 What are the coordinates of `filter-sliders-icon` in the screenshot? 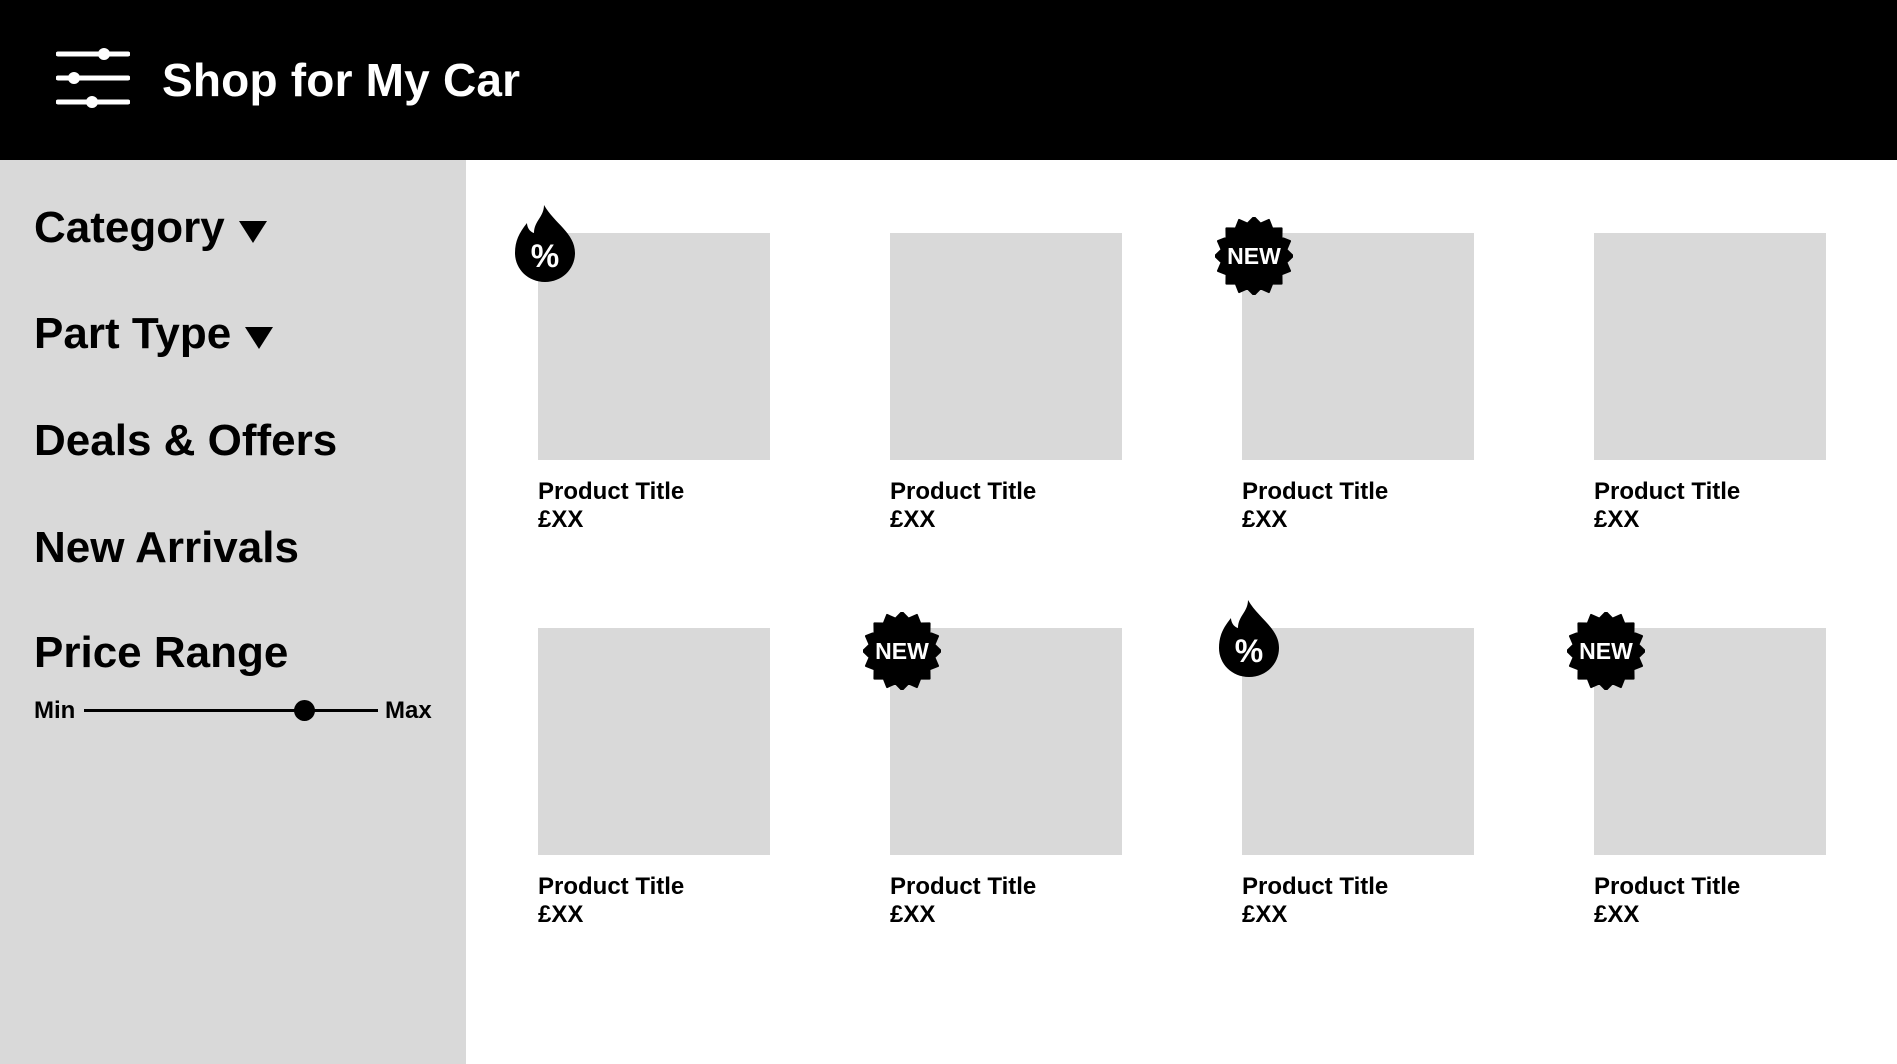 It's located at (93, 78).